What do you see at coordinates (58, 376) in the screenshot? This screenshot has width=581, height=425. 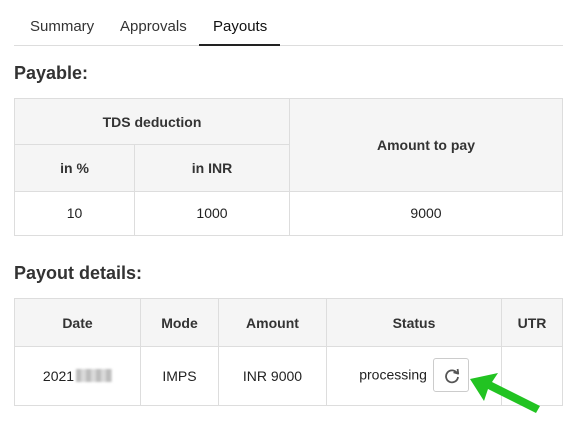 I see `date-value: 2021` at bounding box center [58, 376].